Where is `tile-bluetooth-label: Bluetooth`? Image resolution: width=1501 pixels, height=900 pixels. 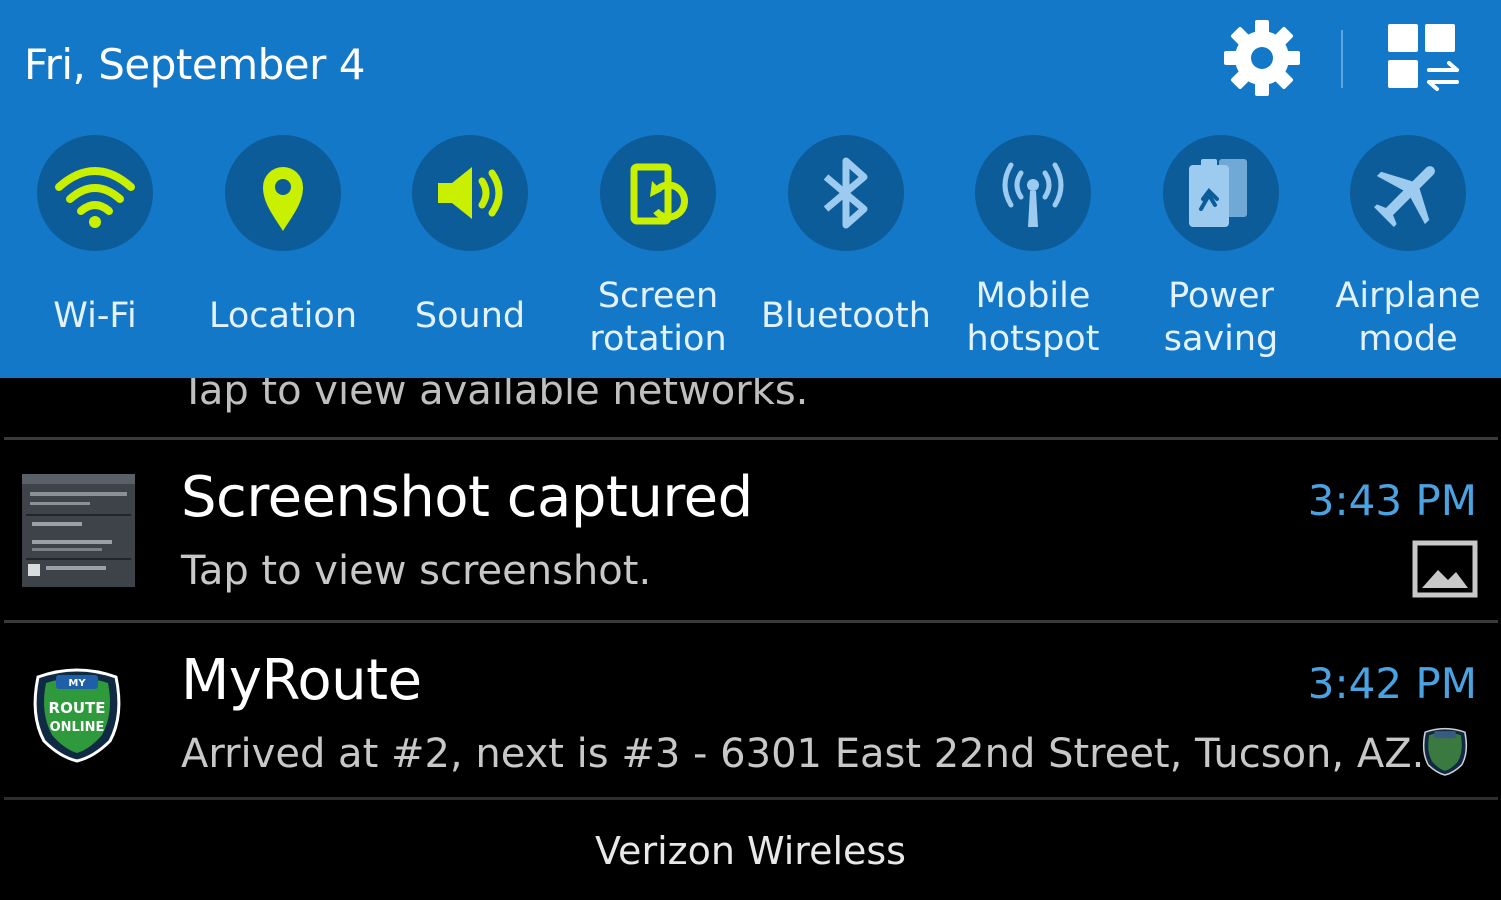
tile-bluetooth-label: Bluetooth is located at coordinates (846, 316).